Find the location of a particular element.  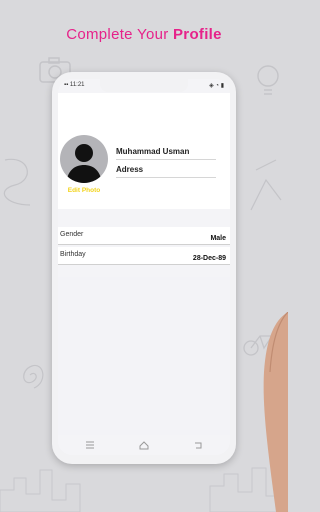

edit-photo-link: Edit Photo is located at coordinates (84, 190).